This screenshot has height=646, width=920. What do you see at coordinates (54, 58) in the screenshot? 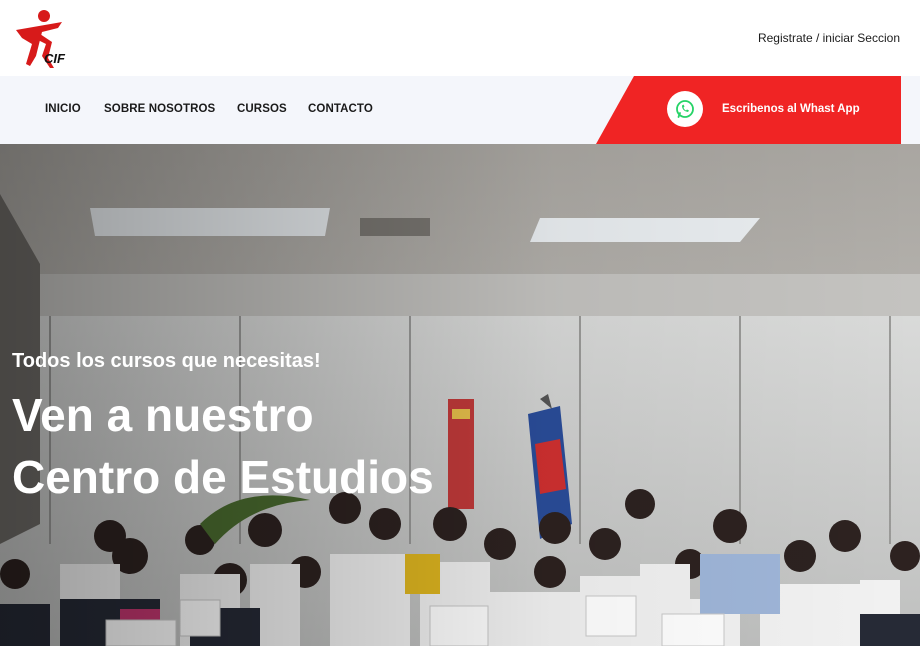
I see `logo-text: CIF` at bounding box center [54, 58].